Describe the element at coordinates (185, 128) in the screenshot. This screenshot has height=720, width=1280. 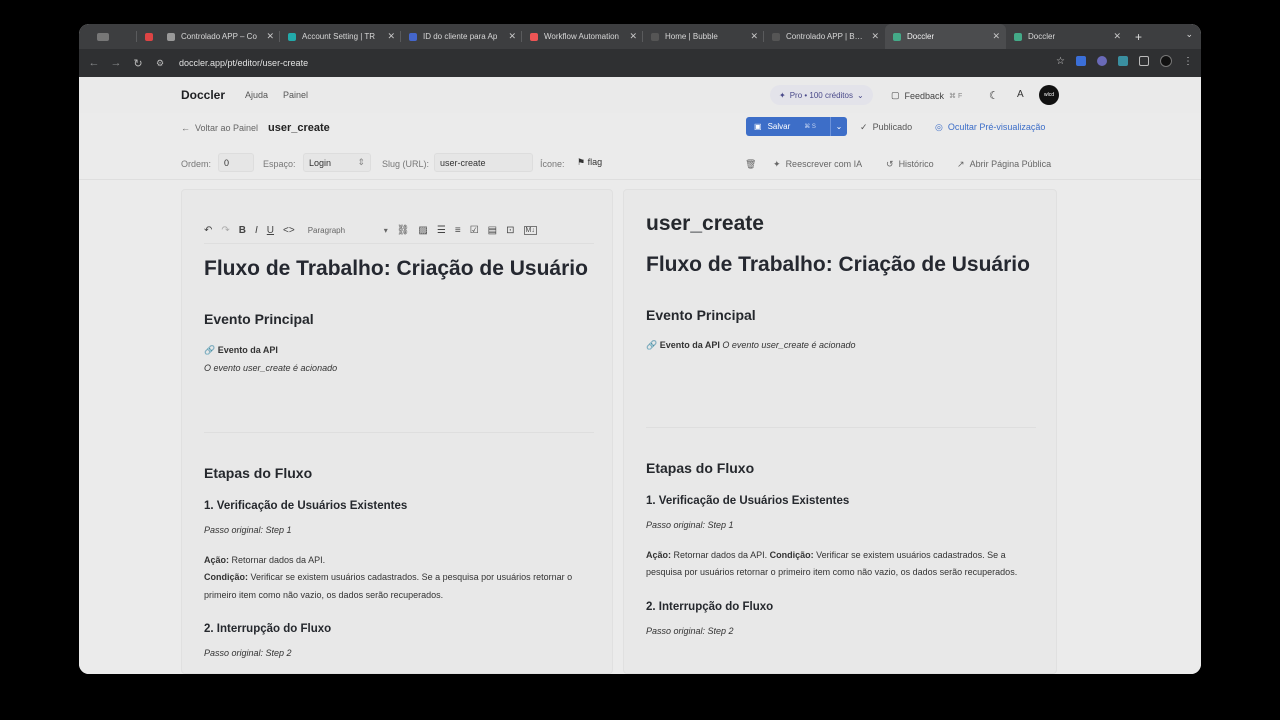
I see `arrow-left-icon: ←` at that location.